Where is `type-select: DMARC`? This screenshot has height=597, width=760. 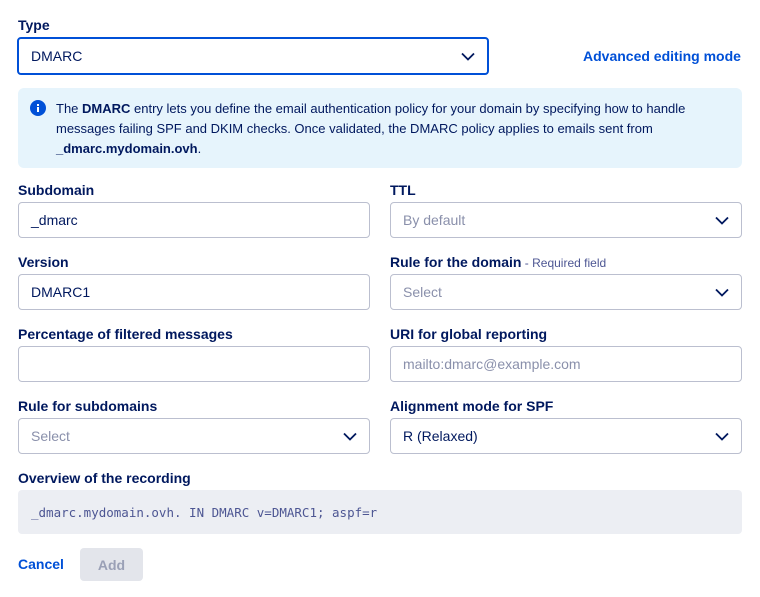 type-select: DMARC is located at coordinates (253, 56).